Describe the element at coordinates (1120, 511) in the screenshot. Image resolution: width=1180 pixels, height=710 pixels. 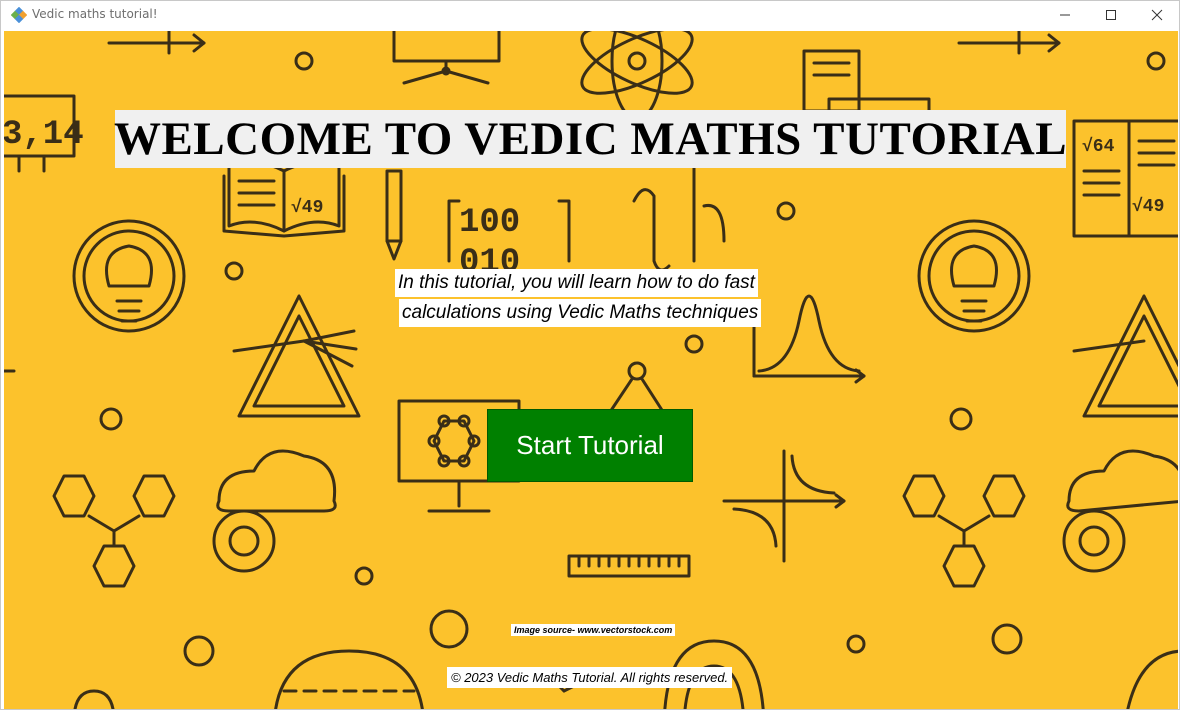
I see `cloud-gear-right-icon` at that location.